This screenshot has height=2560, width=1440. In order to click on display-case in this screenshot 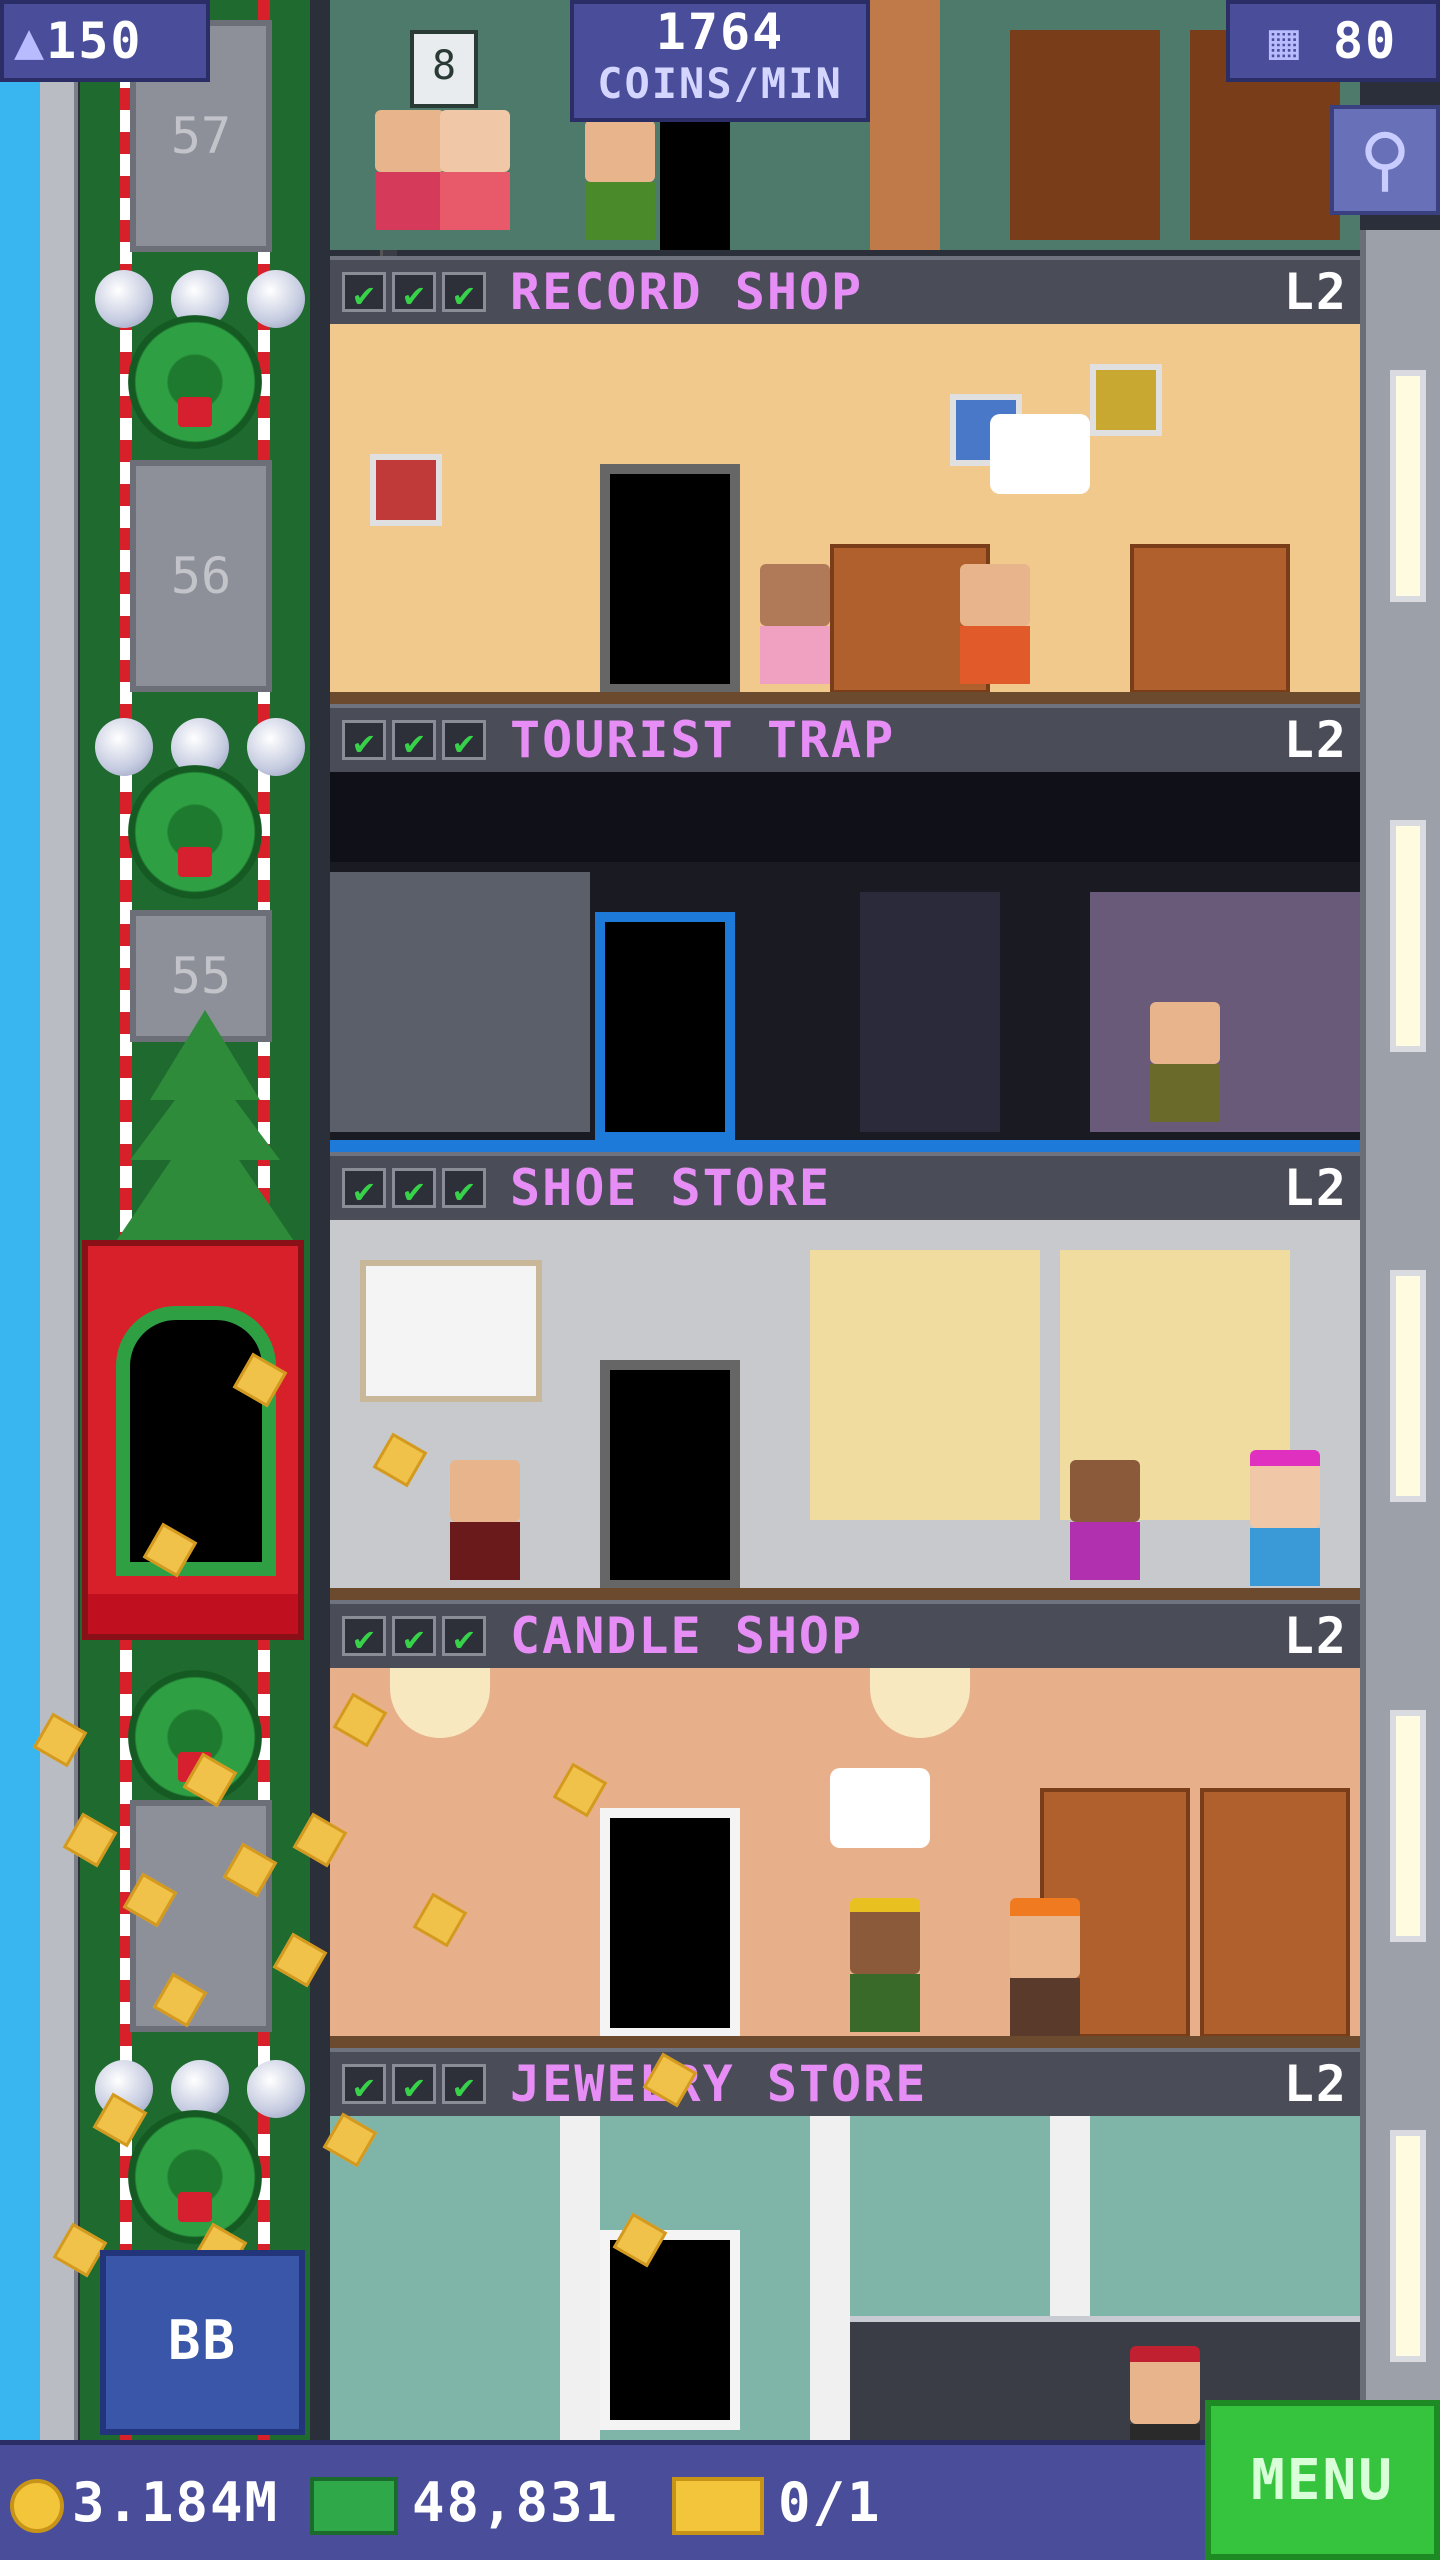, I will do `click(1225, 1012)`.